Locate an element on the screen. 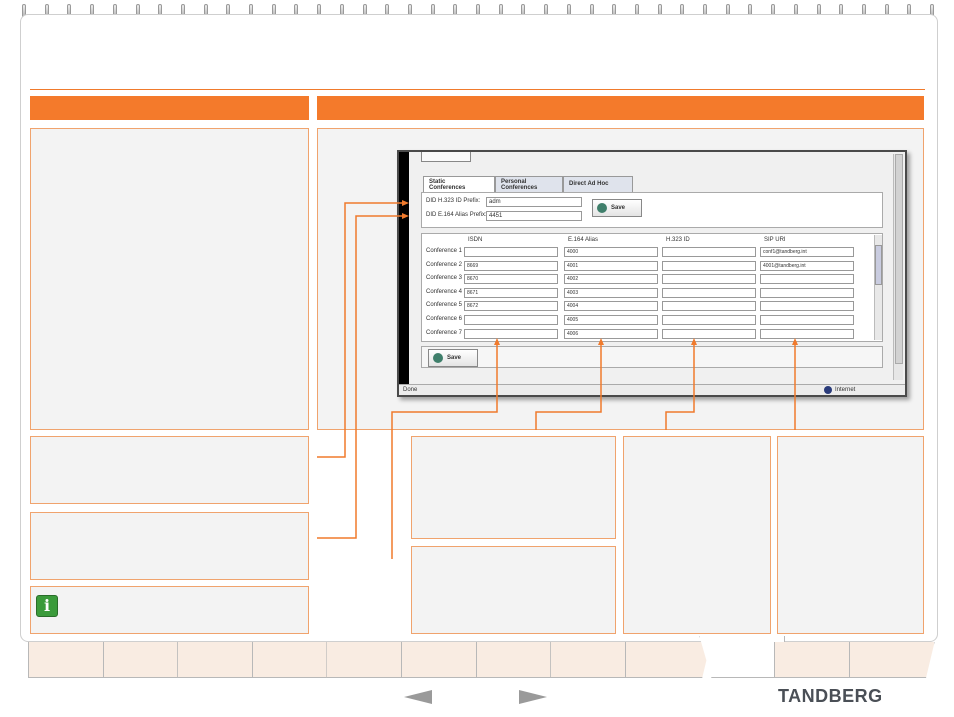 This screenshot has height=717, width=954. column-header-e164: E.164 Alias is located at coordinates (583, 240).